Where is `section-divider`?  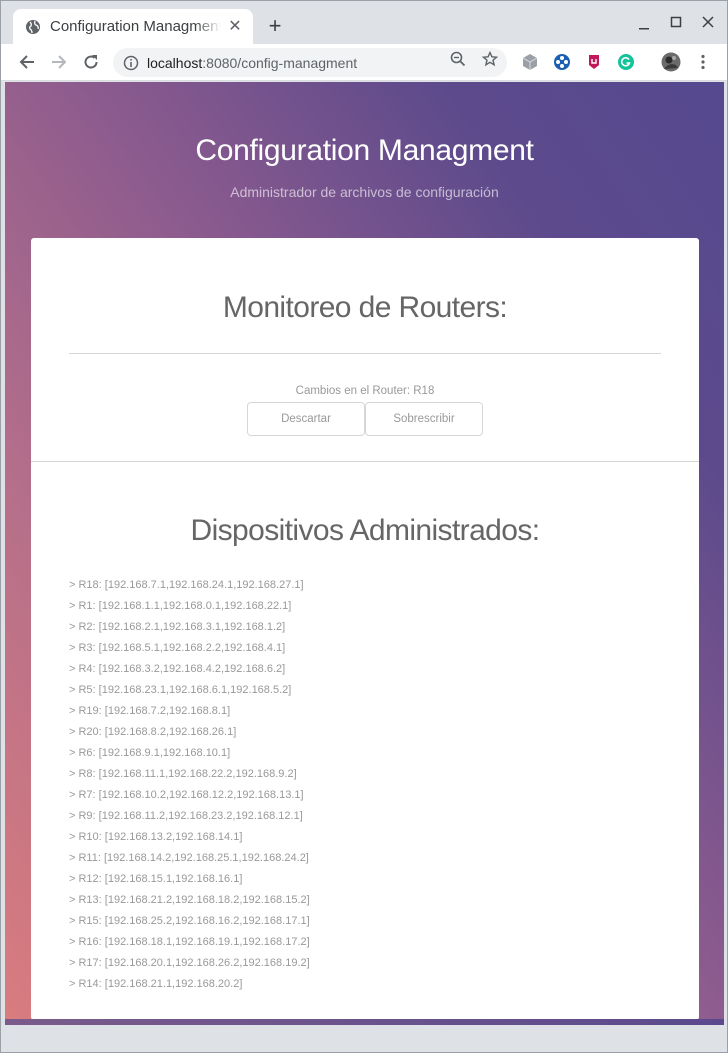 section-divider is located at coordinates (365, 461).